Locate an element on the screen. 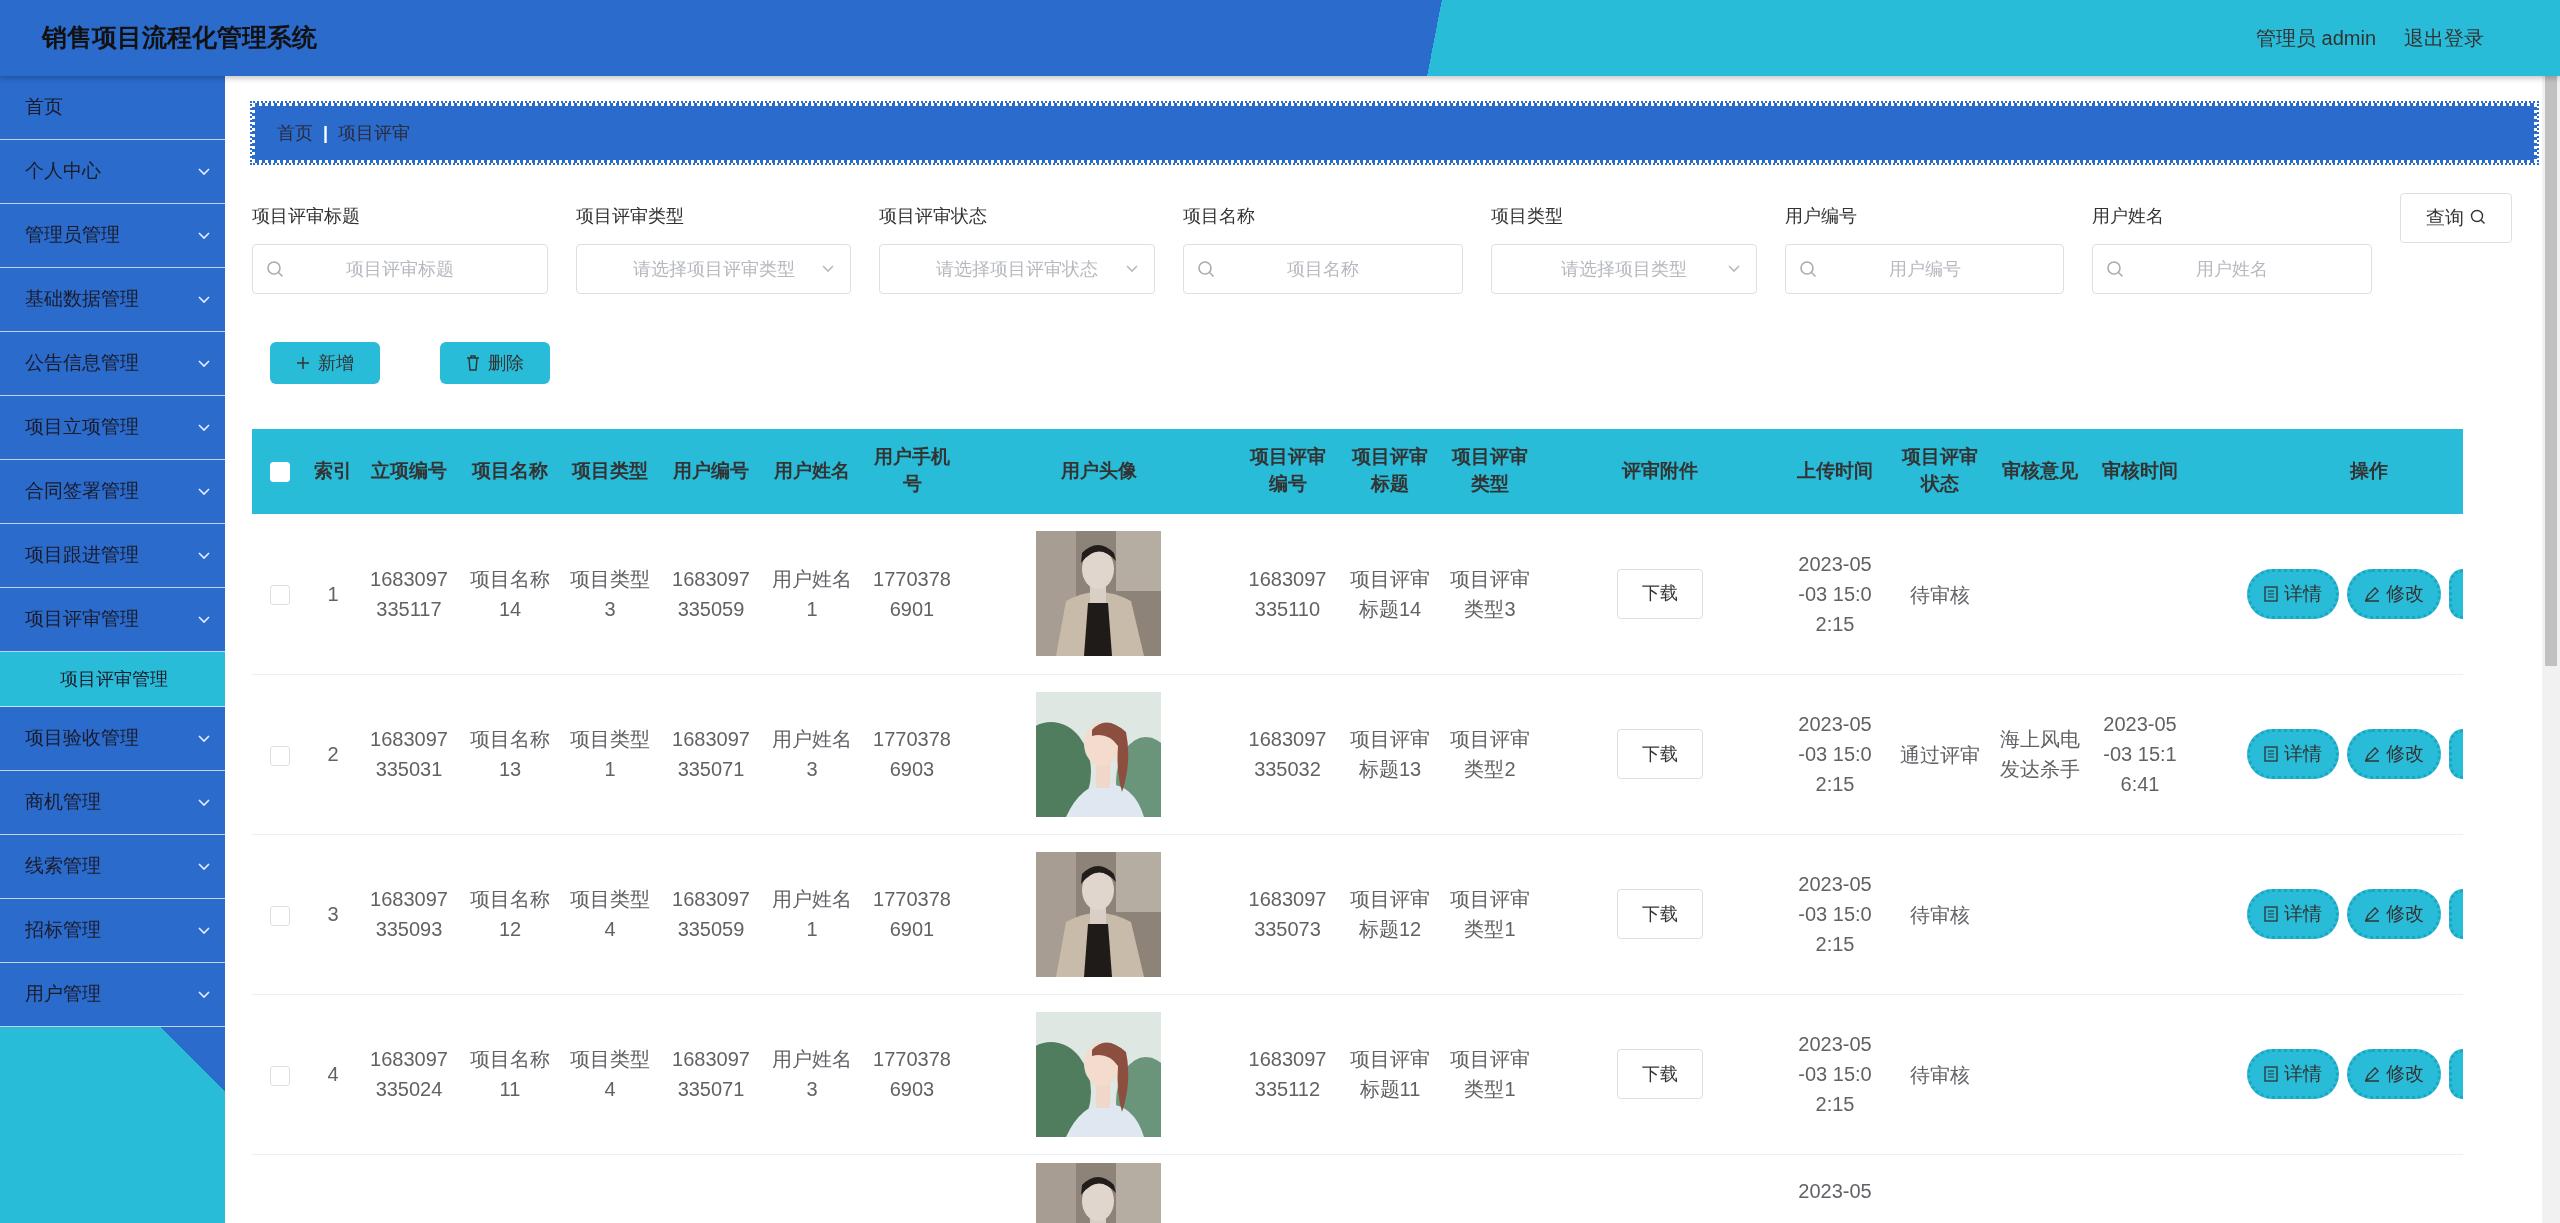 This screenshot has height=1223, width=2560. column-header: 项目评审标题 is located at coordinates (1389, 471).